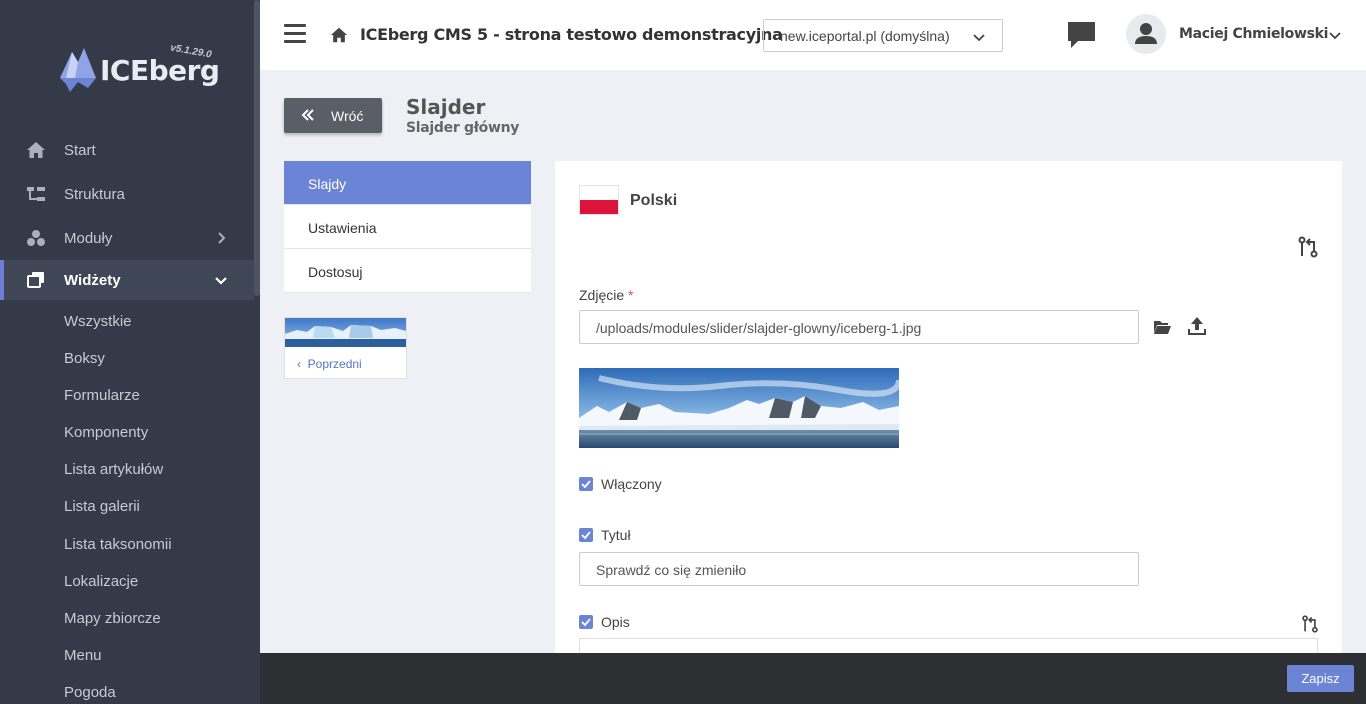  I want to click on enabled-label: Włączony, so click(631, 484).